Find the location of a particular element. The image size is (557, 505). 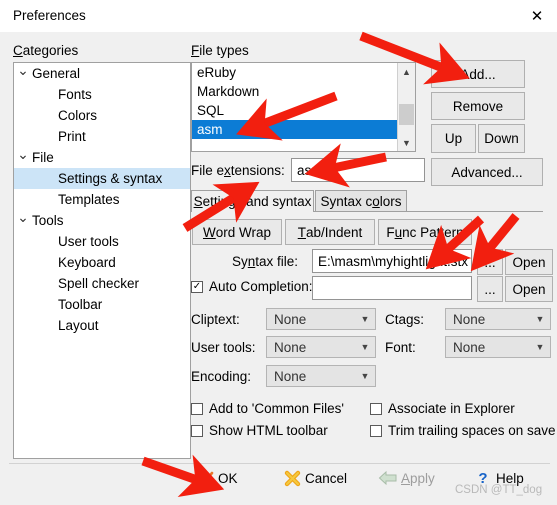

ok-button: OK is located at coordinates (215, 478).